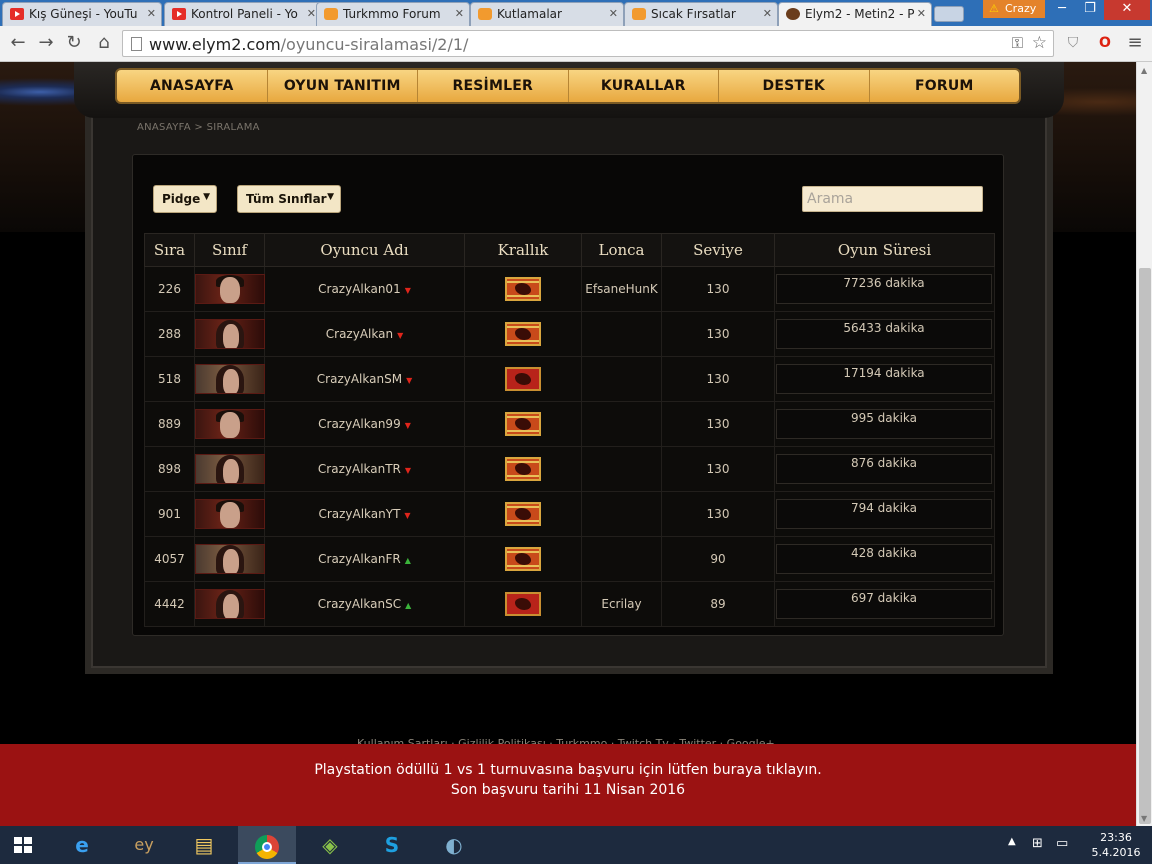 The height and width of the screenshot is (864, 1152). What do you see at coordinates (588, 43) in the screenshot?
I see `address-bar: www.elym2.com/oyuncu-siralamasi/2/1/ ⚿ ☆` at bounding box center [588, 43].